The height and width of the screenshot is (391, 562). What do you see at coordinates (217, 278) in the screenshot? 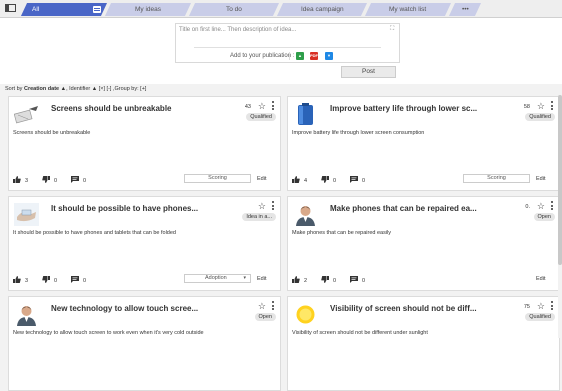
I see `status-select: Adoption ▾` at bounding box center [217, 278].